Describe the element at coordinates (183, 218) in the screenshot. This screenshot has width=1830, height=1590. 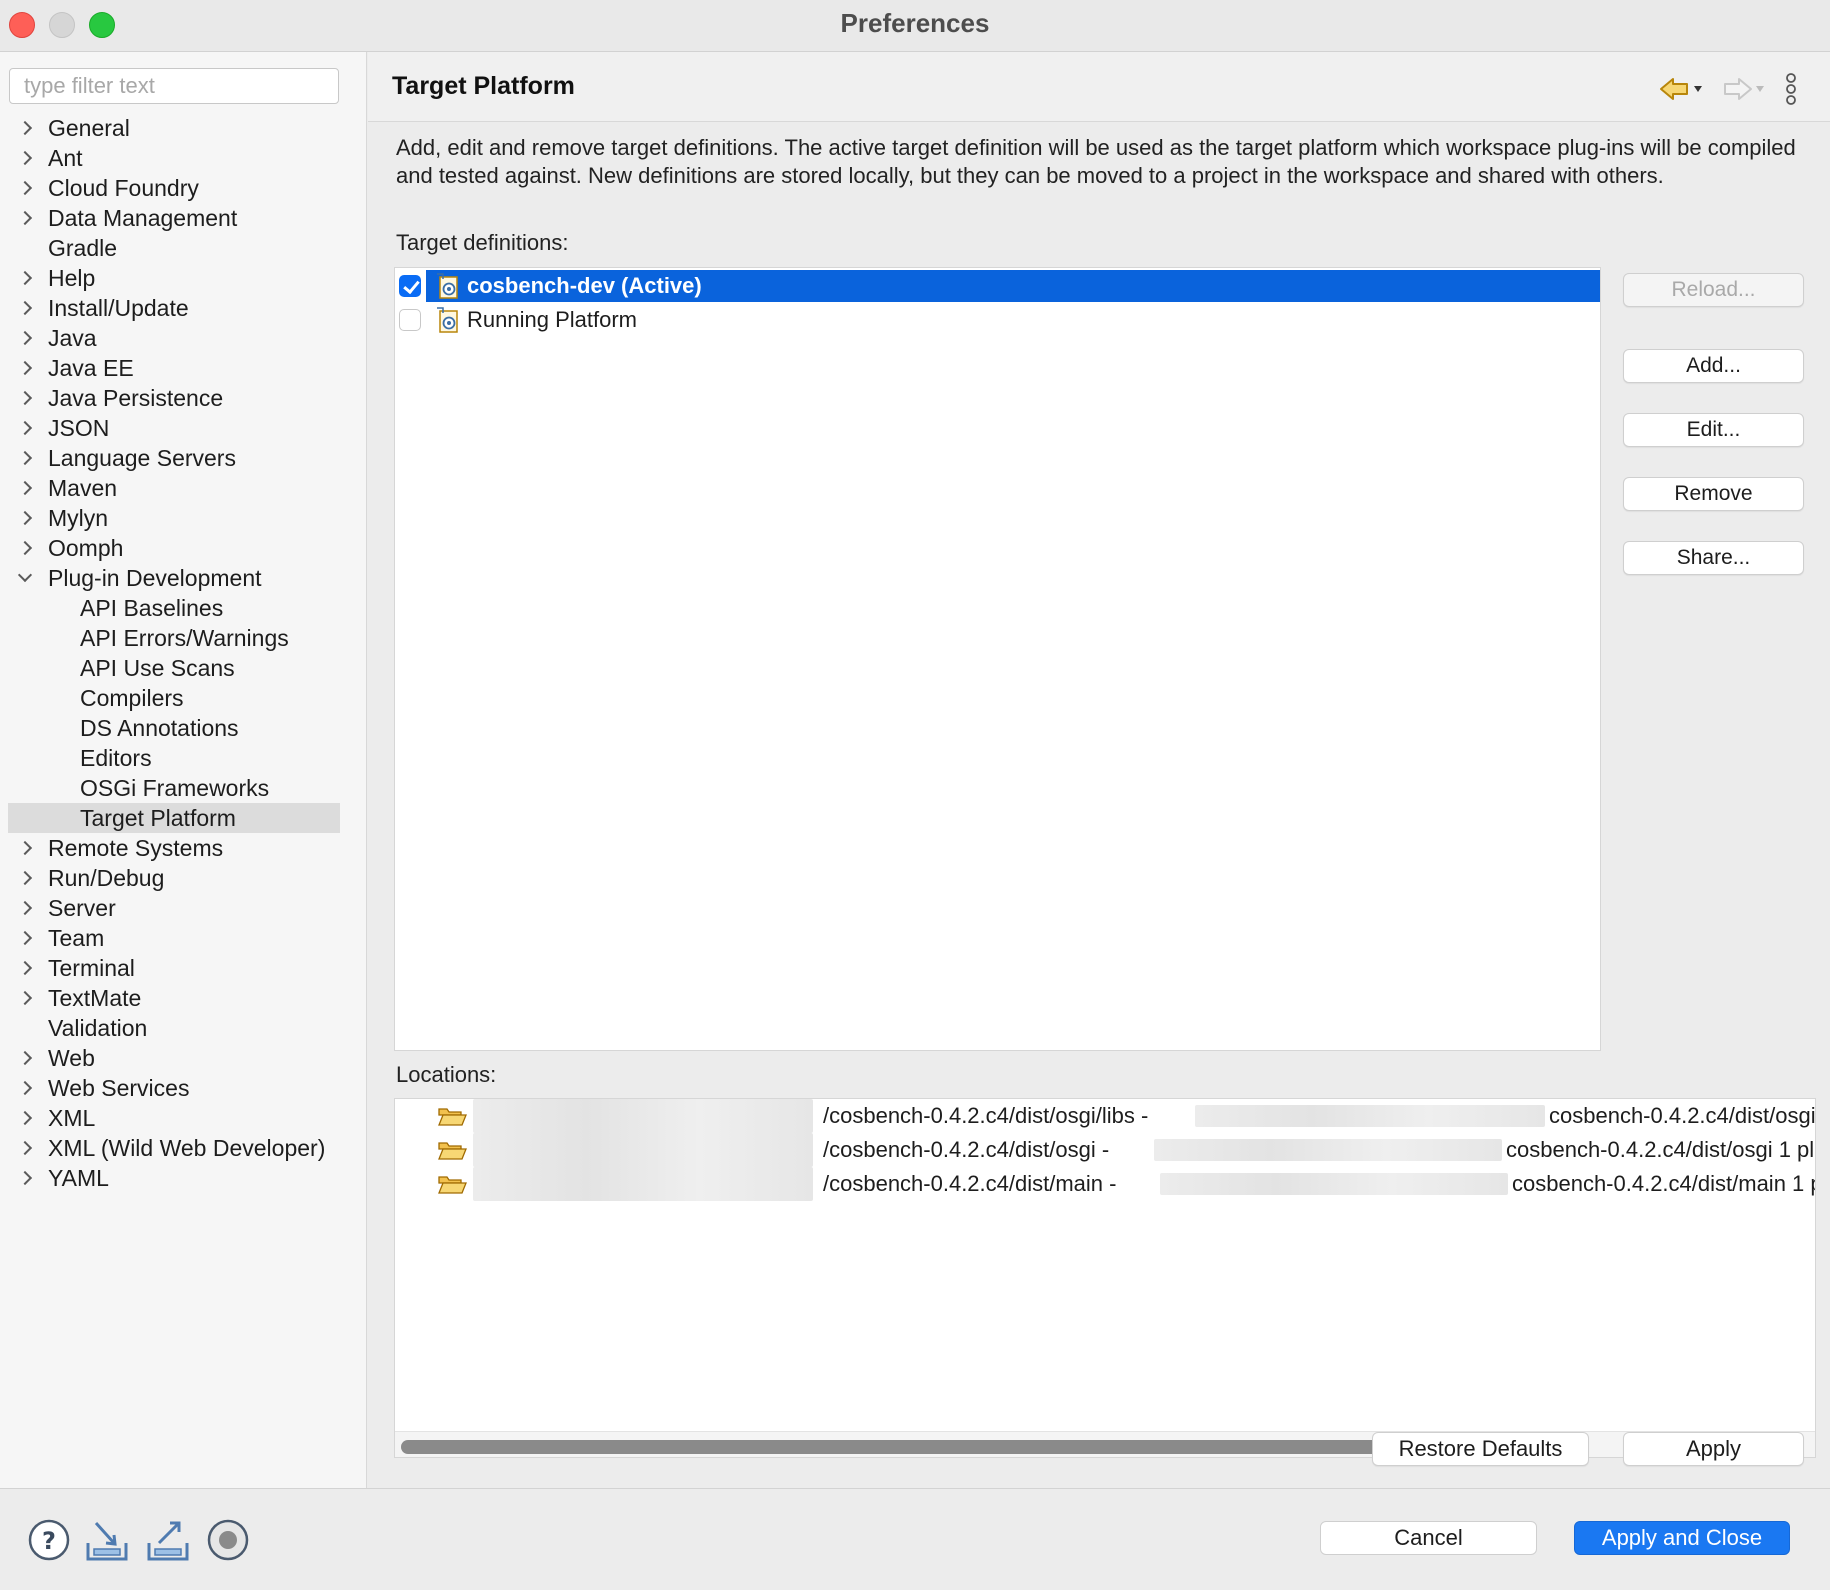
I see `tree-item: Data Management` at that location.